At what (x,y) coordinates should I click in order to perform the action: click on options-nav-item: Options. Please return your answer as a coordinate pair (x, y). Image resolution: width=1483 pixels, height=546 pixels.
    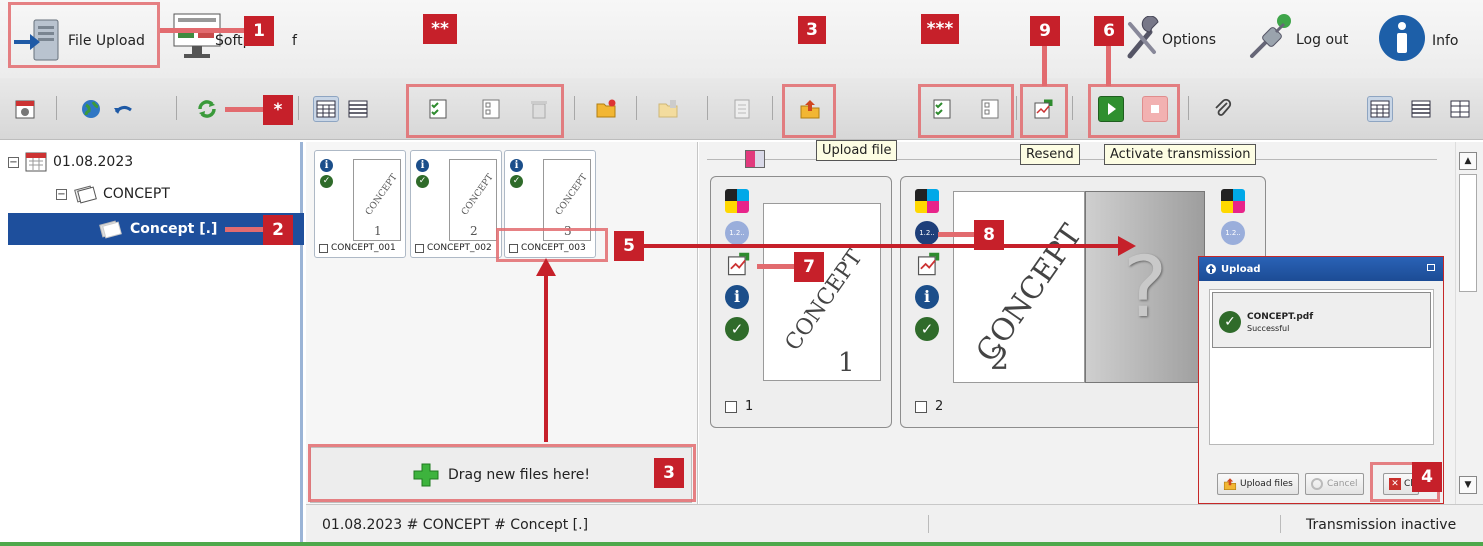
    Looking at the image, I should click on (1174, 39).